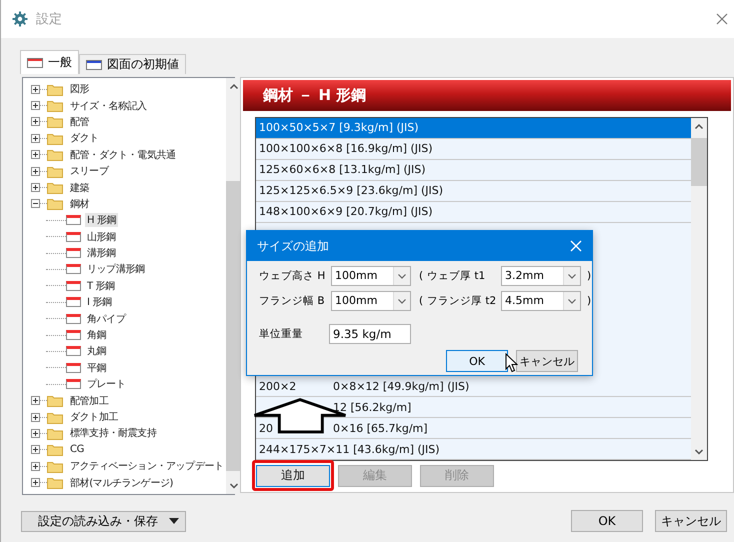 The image size is (734, 542). What do you see at coordinates (281, 334) in the screenshot?
I see `field-label: 単位重量` at bounding box center [281, 334].